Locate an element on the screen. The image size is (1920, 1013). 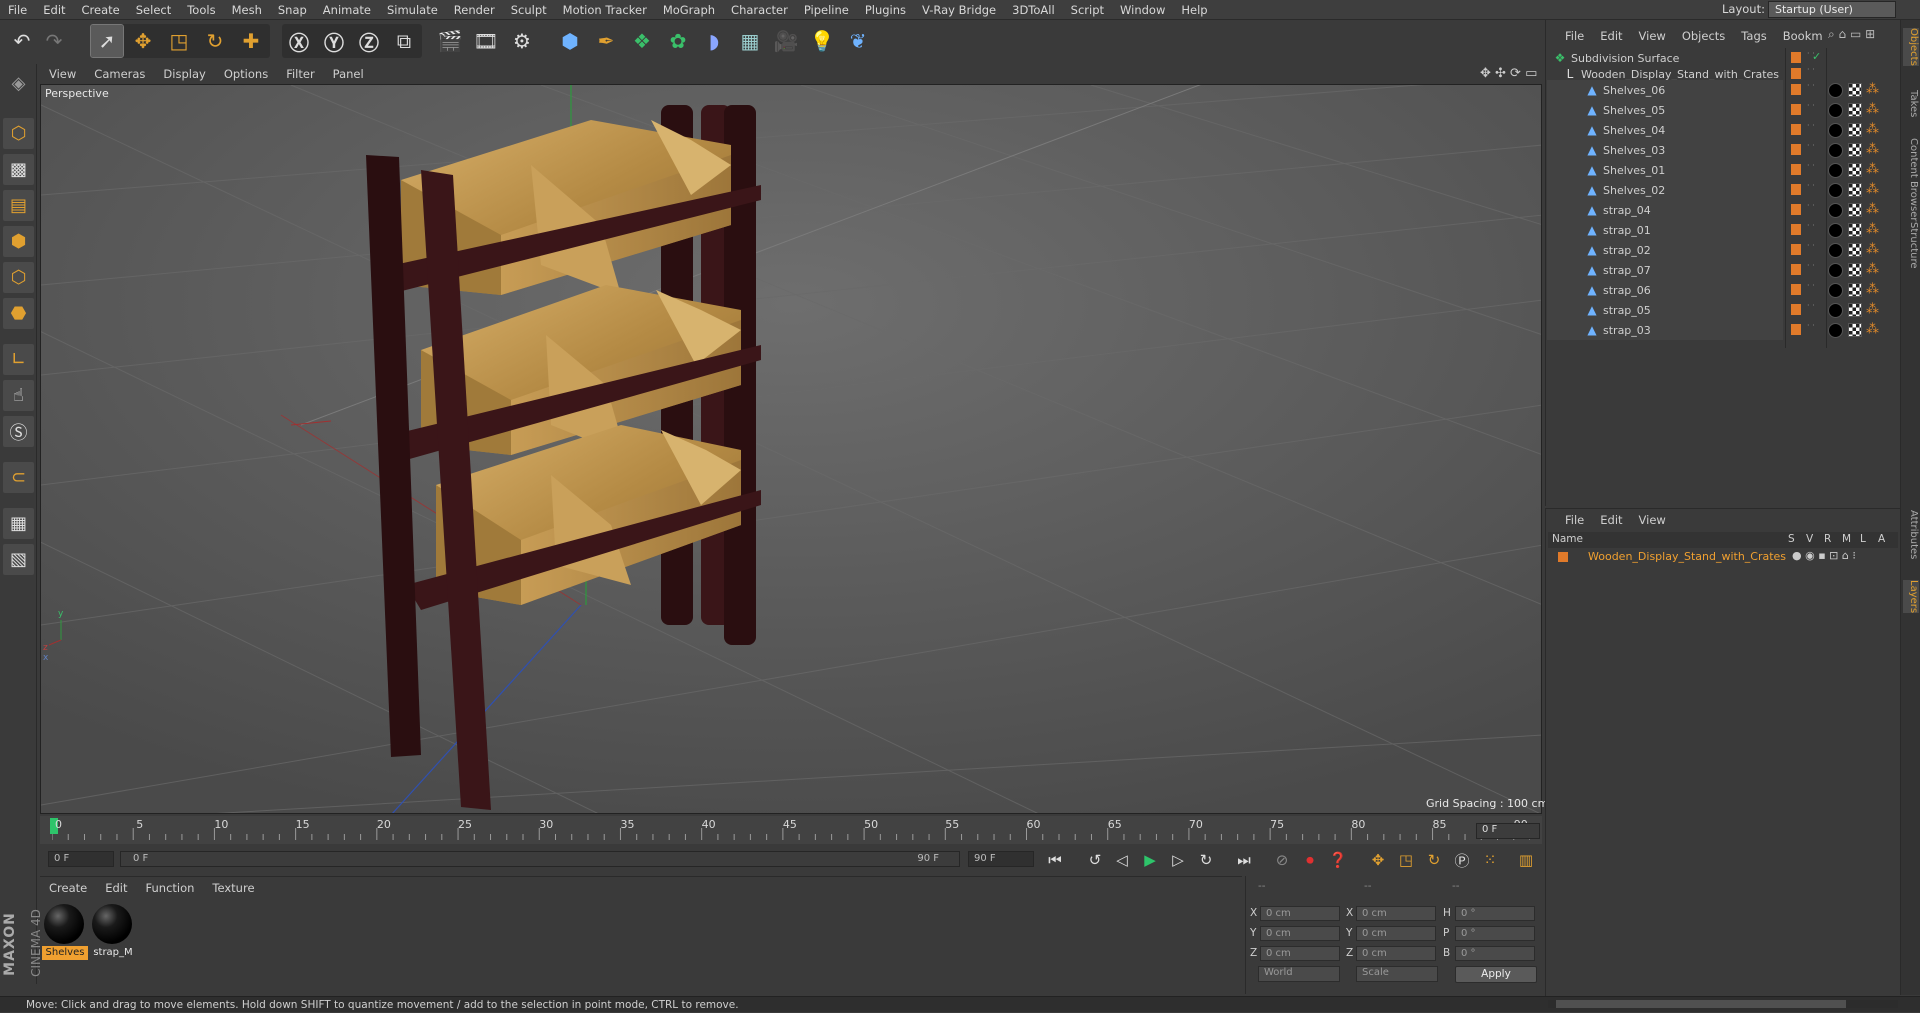
layer-column-name: Name is located at coordinates (1567, 539).